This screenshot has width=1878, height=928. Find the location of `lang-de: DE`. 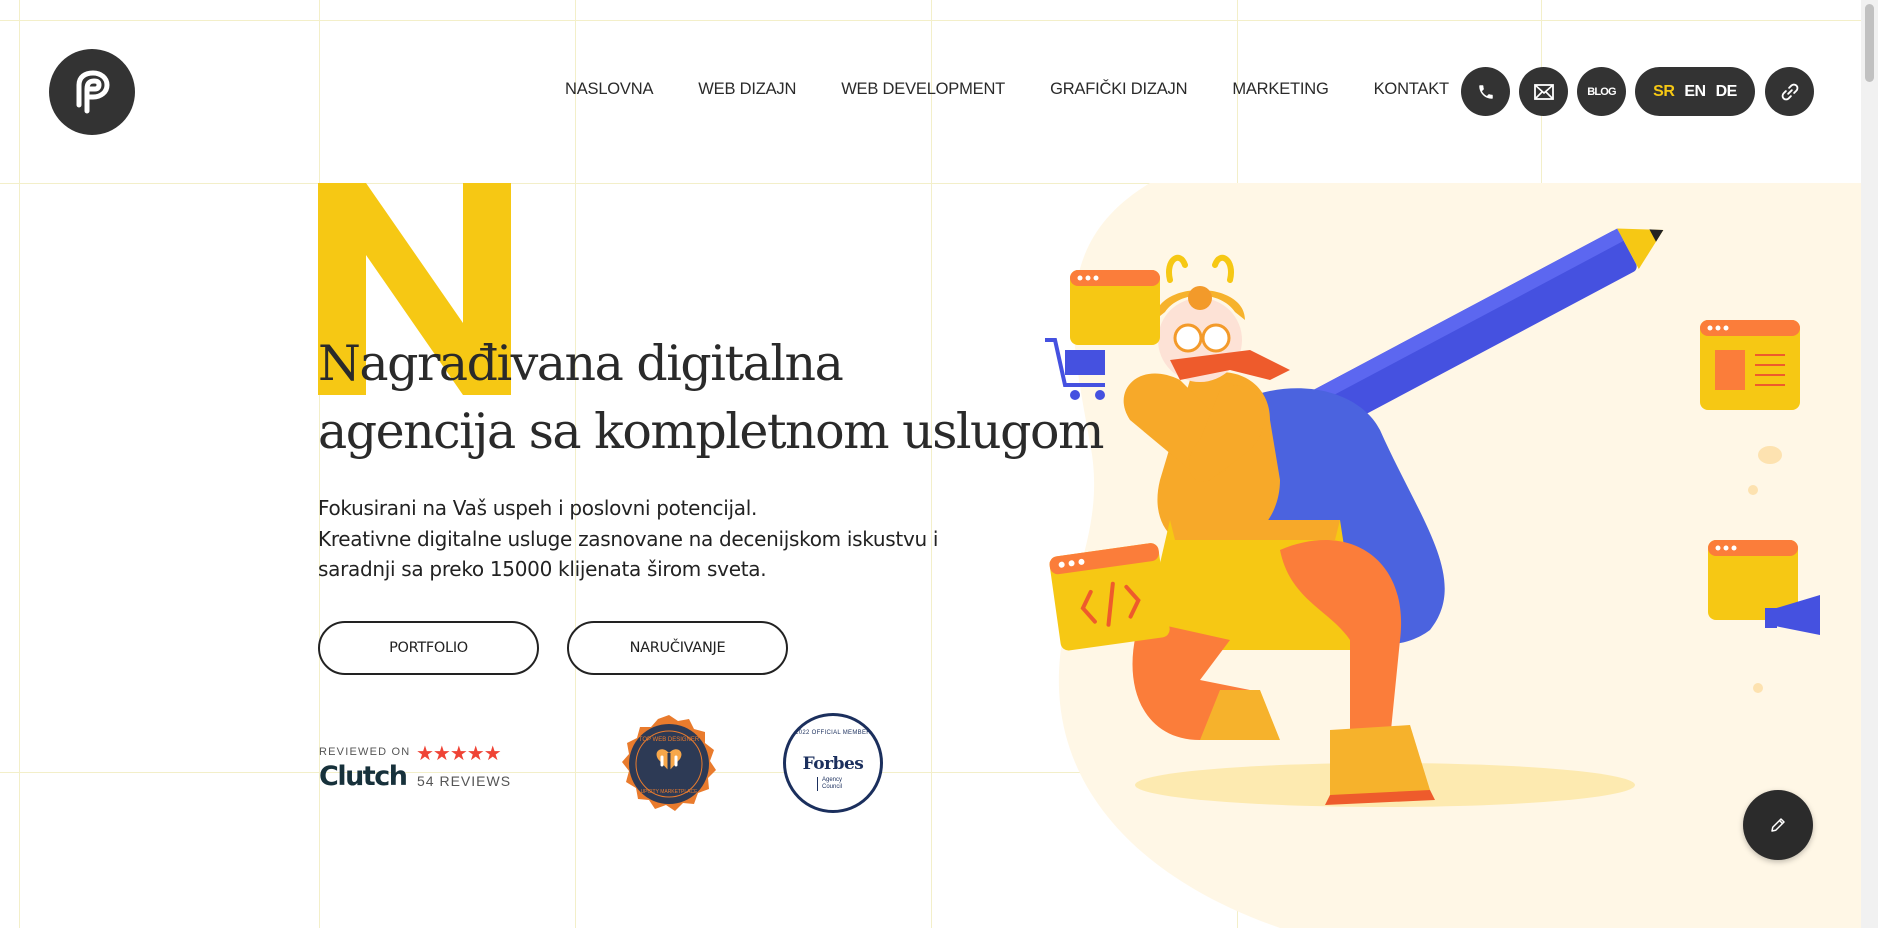

lang-de: DE is located at coordinates (1727, 92).